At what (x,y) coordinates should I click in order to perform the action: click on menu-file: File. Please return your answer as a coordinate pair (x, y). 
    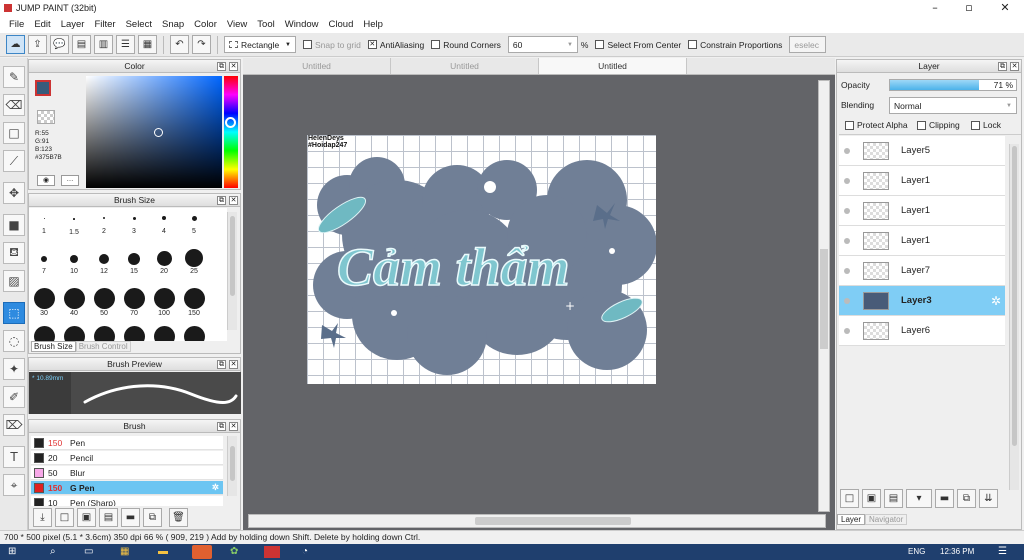
    Looking at the image, I should click on (16, 24).